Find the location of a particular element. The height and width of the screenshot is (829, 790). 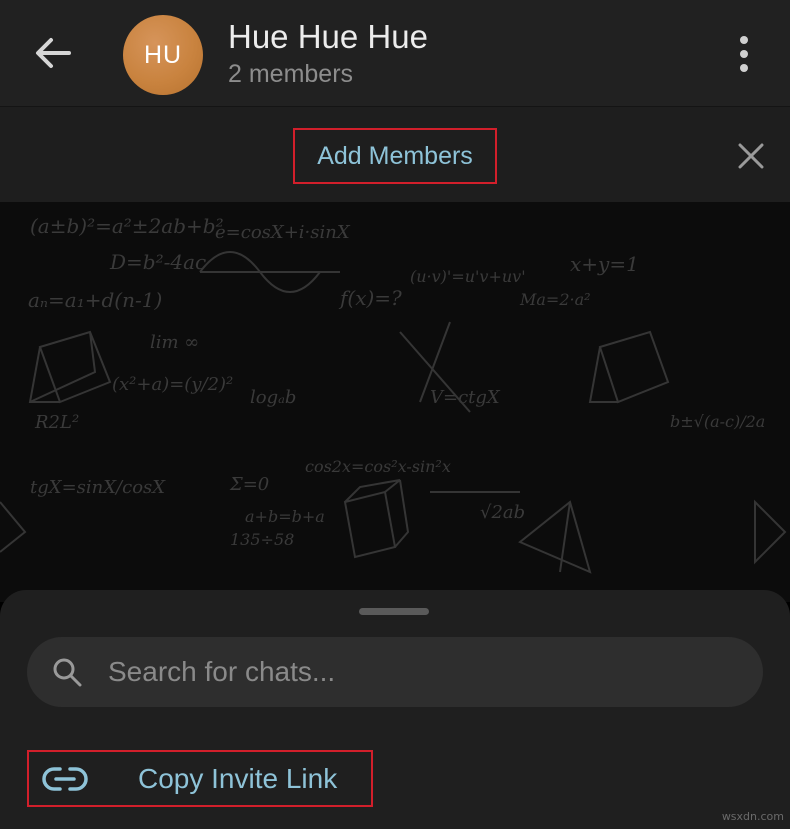

copy-invite-link-label: Copy Invite Link is located at coordinates (238, 778).